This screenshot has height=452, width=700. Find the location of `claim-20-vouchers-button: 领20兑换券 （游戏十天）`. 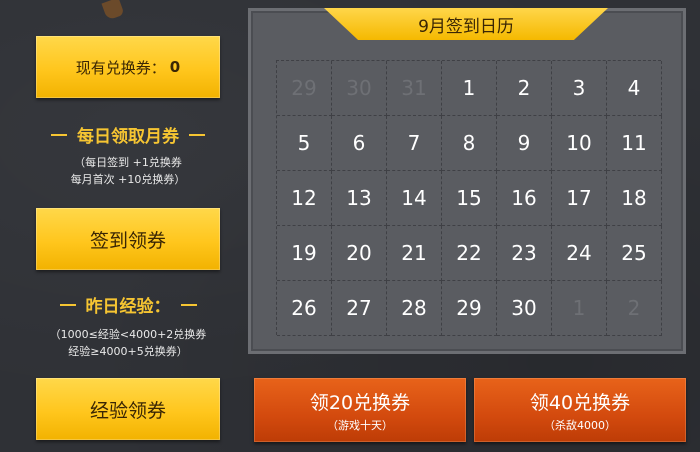

claim-20-vouchers-button: 领20兑换券 （游戏十天） is located at coordinates (360, 410).